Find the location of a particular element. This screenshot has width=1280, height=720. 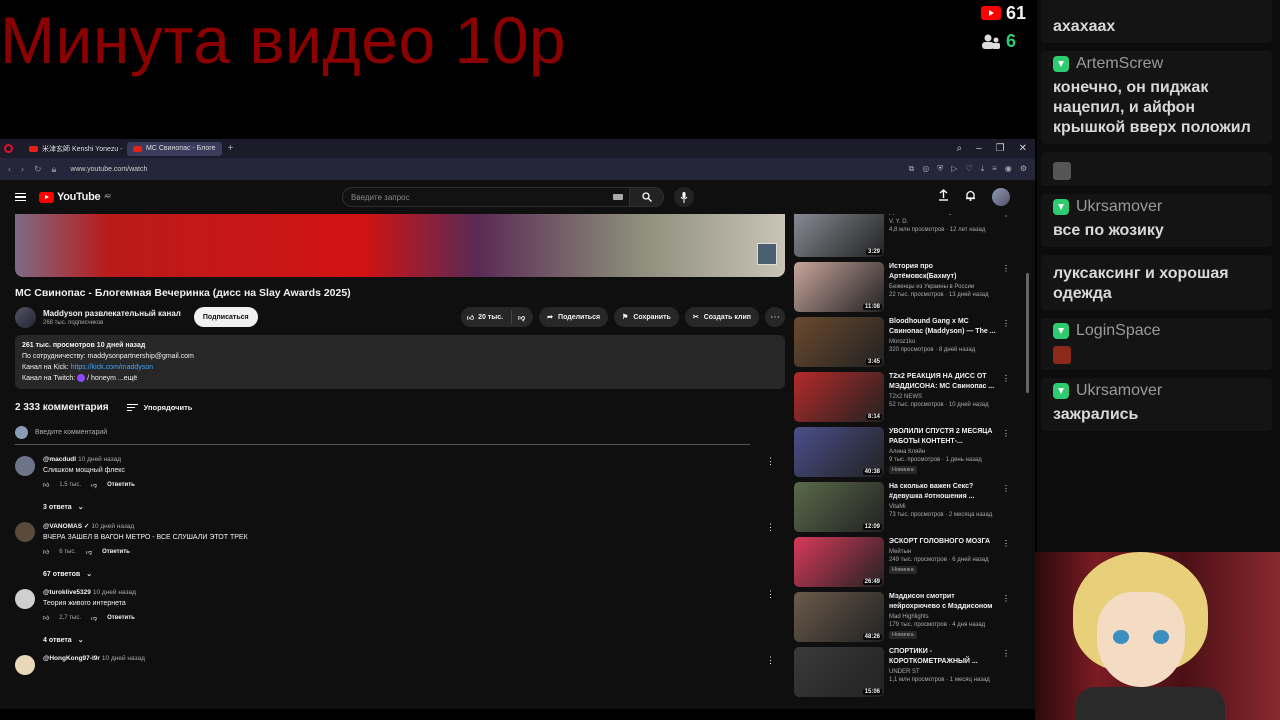

replies-toggle: 4 ответа ⌄ is located at coordinates (414, 640).